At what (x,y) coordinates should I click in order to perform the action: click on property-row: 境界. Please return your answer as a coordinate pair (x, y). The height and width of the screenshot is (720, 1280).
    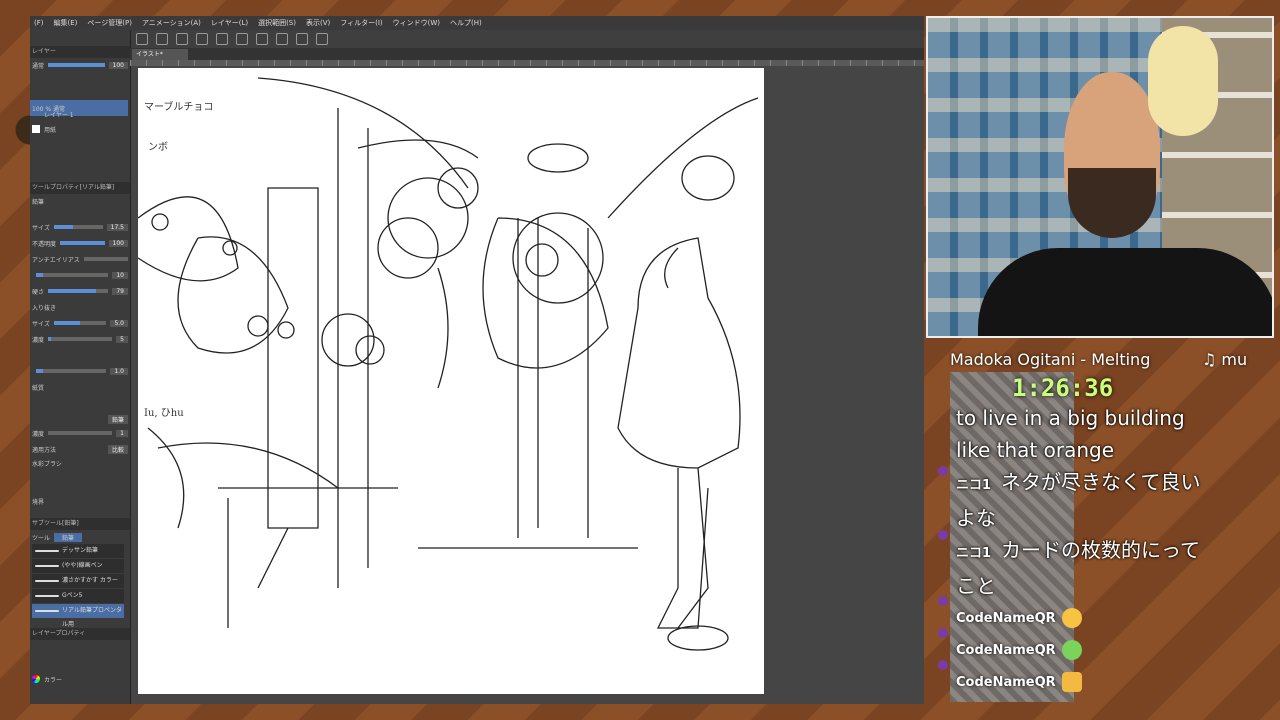
    Looking at the image, I should click on (79, 501).